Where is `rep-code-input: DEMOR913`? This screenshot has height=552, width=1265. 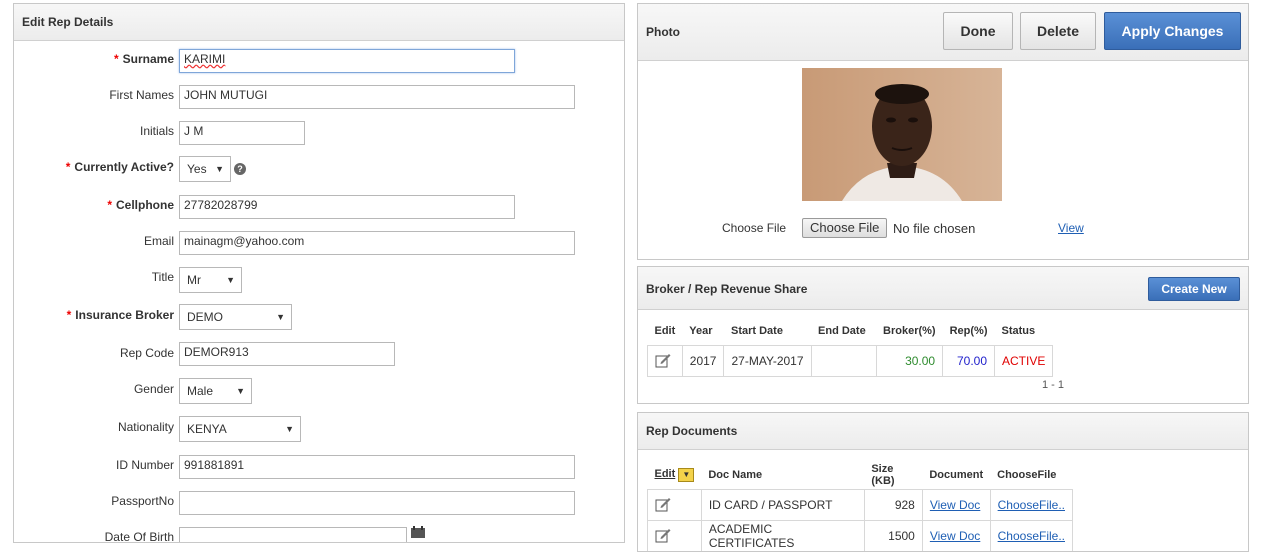
rep-code-input: DEMOR913 is located at coordinates (287, 354).